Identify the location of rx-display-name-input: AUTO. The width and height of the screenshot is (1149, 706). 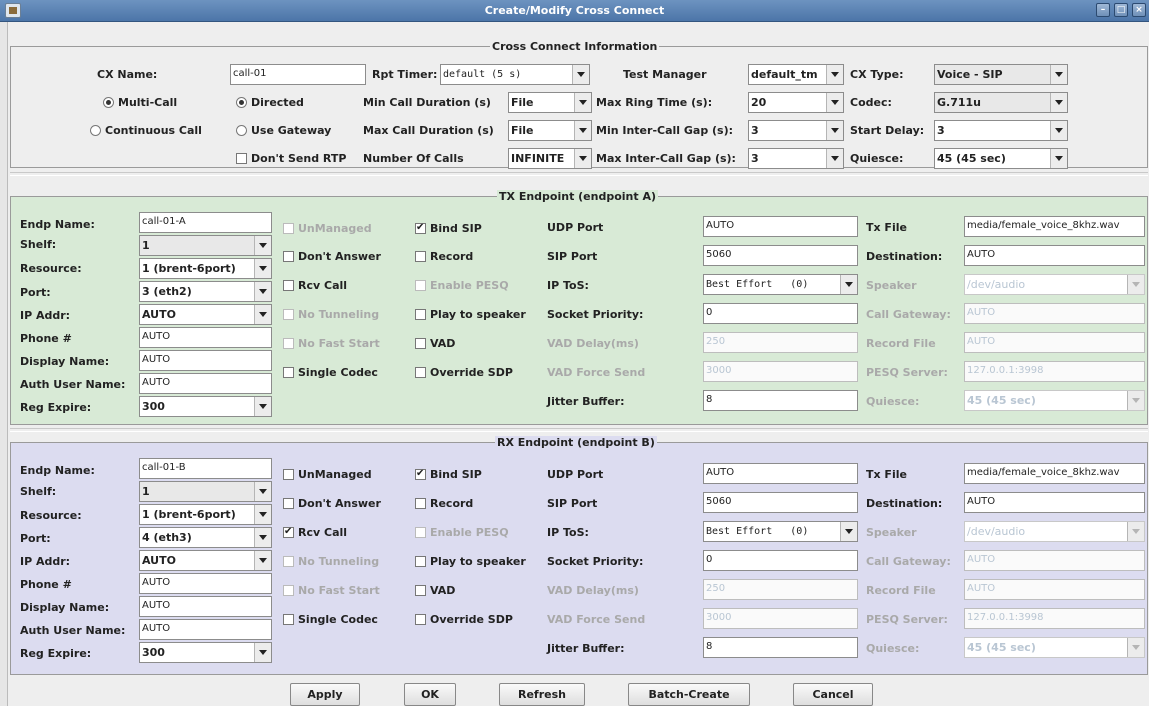
(205, 606).